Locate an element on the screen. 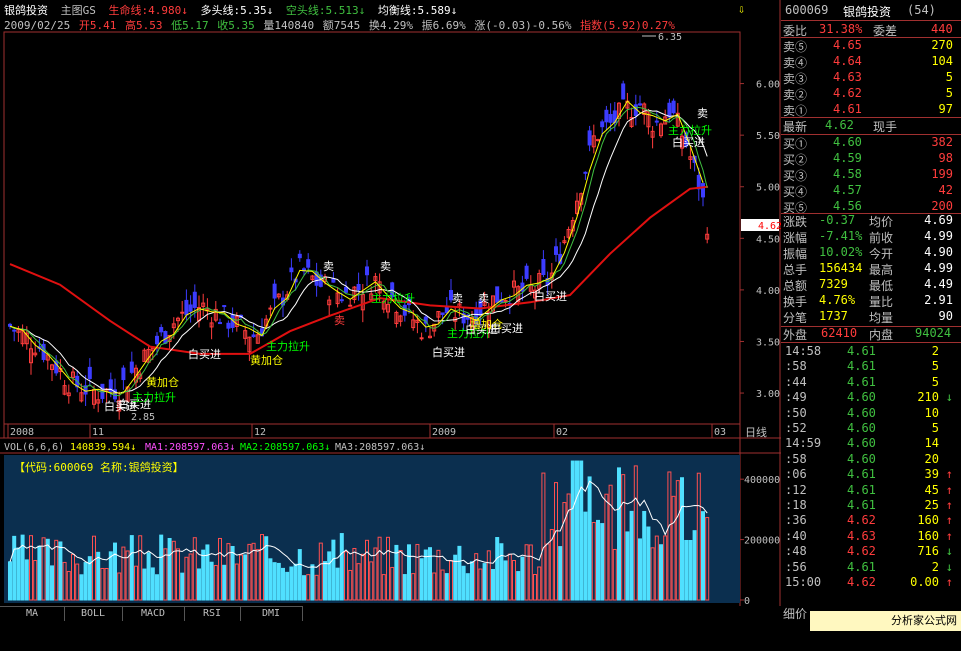 This screenshot has width=961, height=651. vol-ma1: MA1:208597.063↓ is located at coordinates (190, 447).